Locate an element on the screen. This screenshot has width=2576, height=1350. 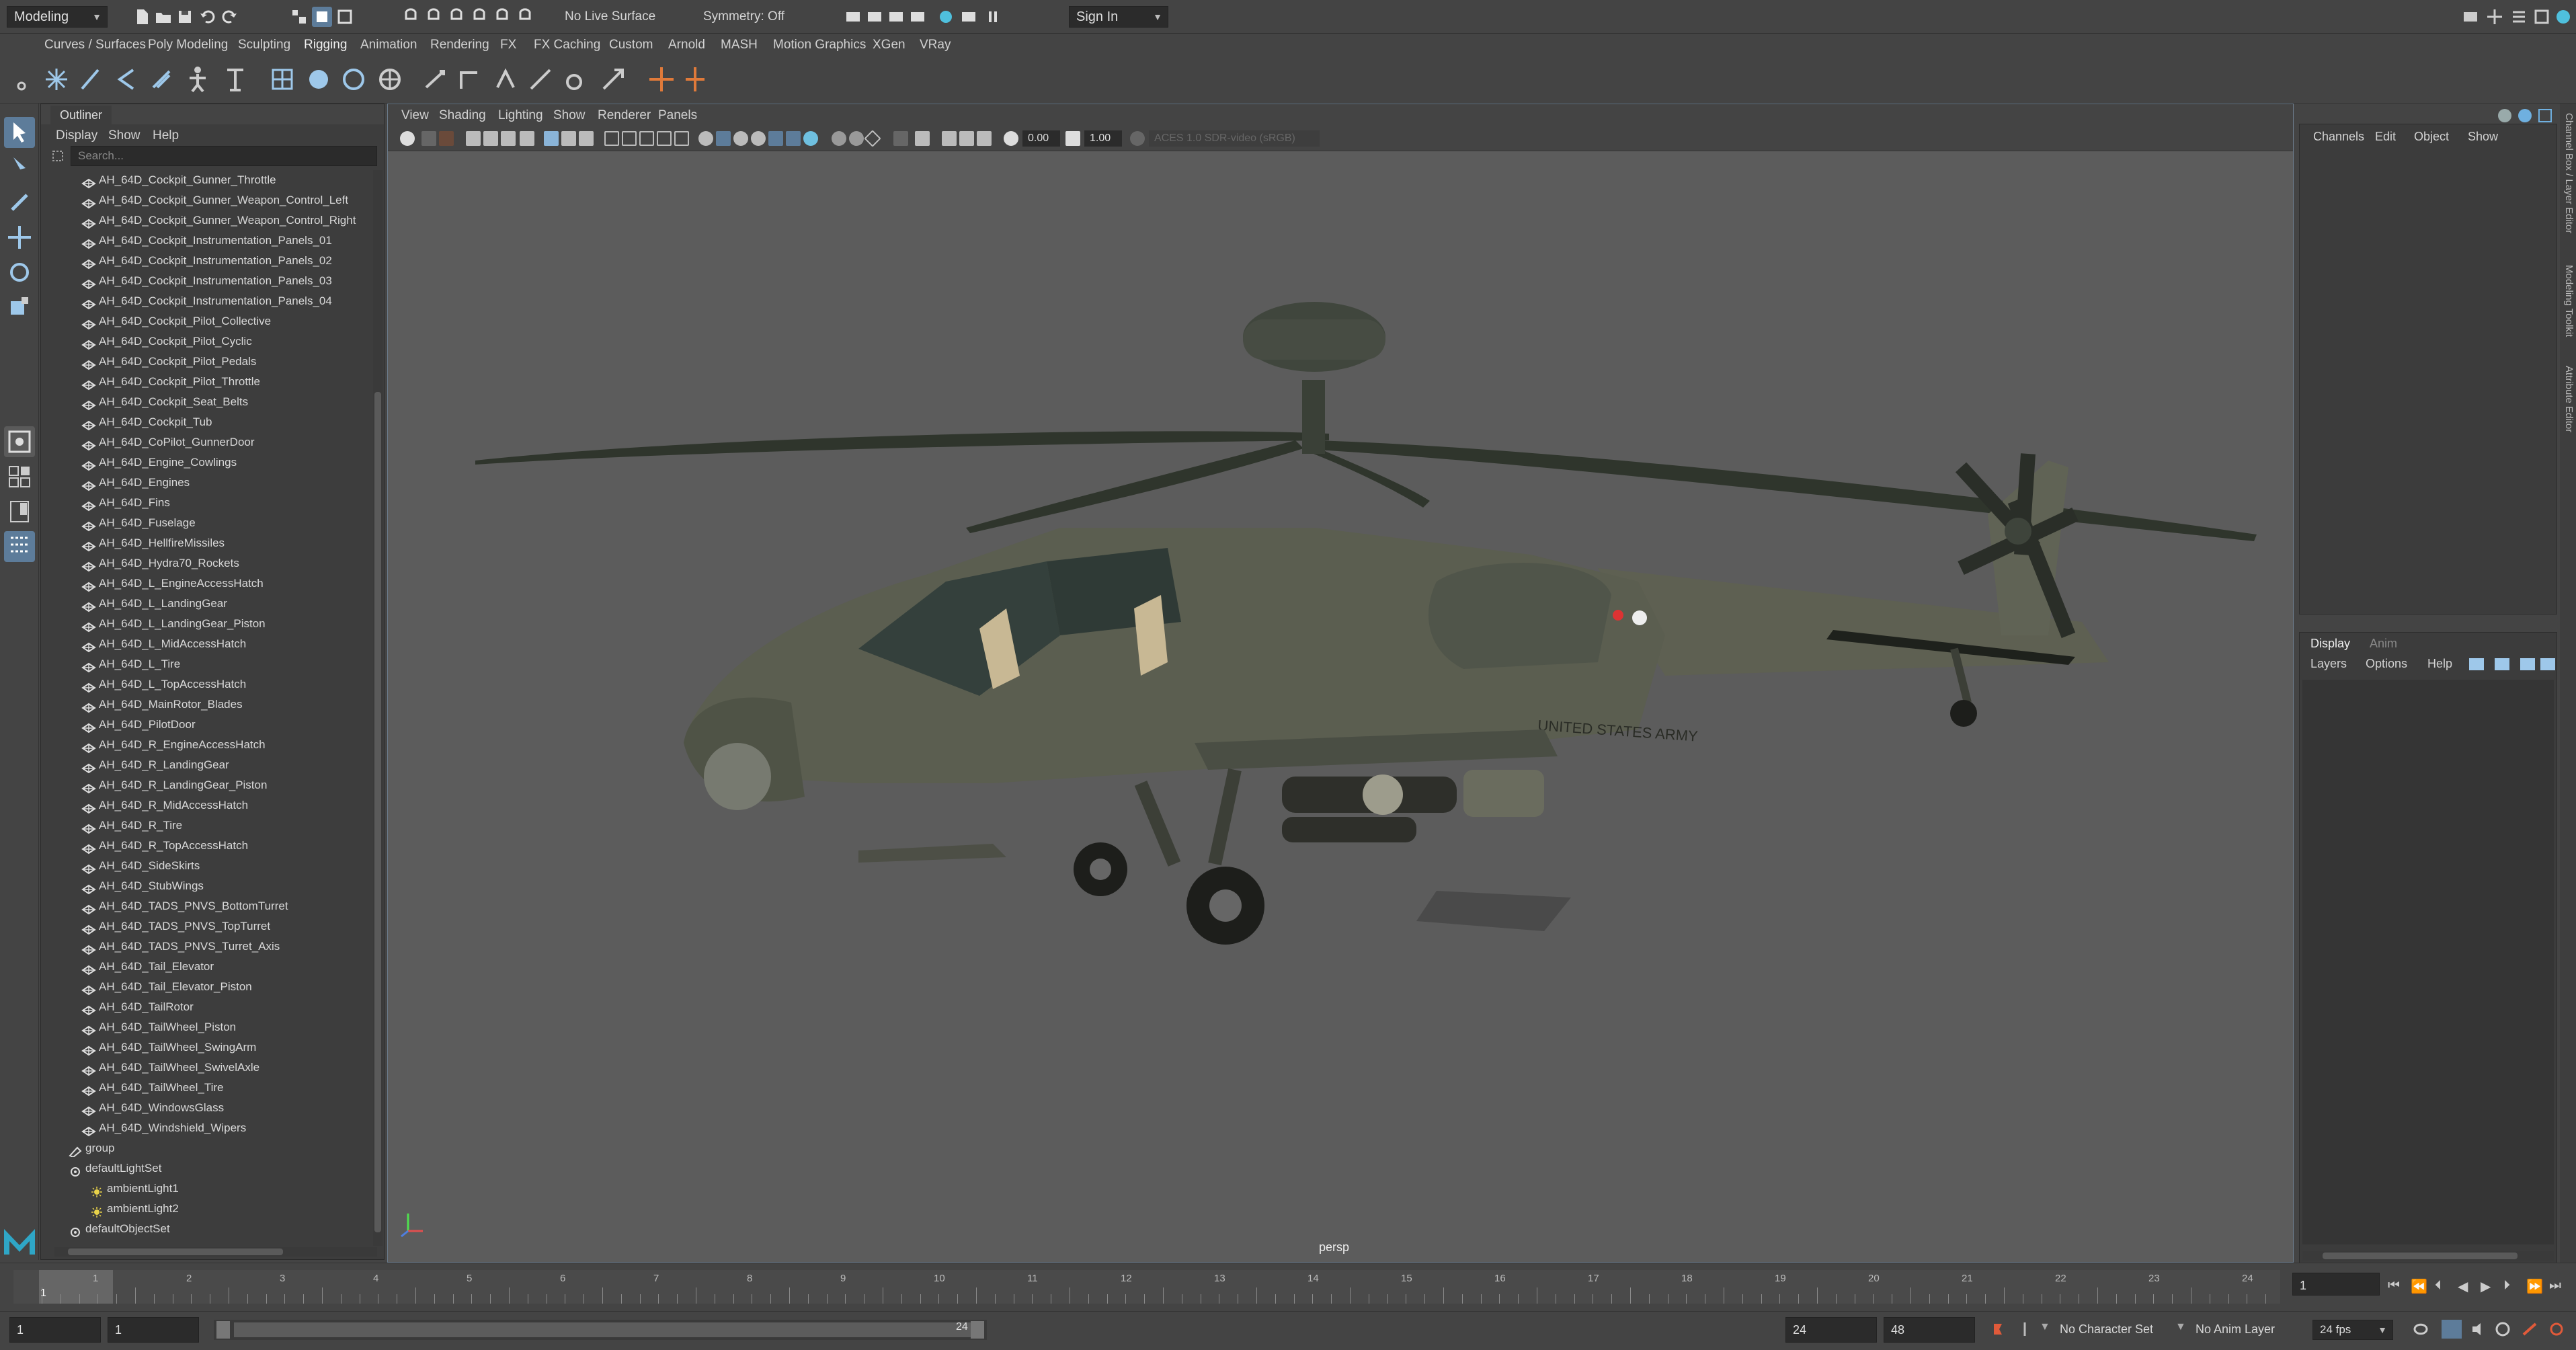
render-settings-icon is located at coordinates (918, 17).